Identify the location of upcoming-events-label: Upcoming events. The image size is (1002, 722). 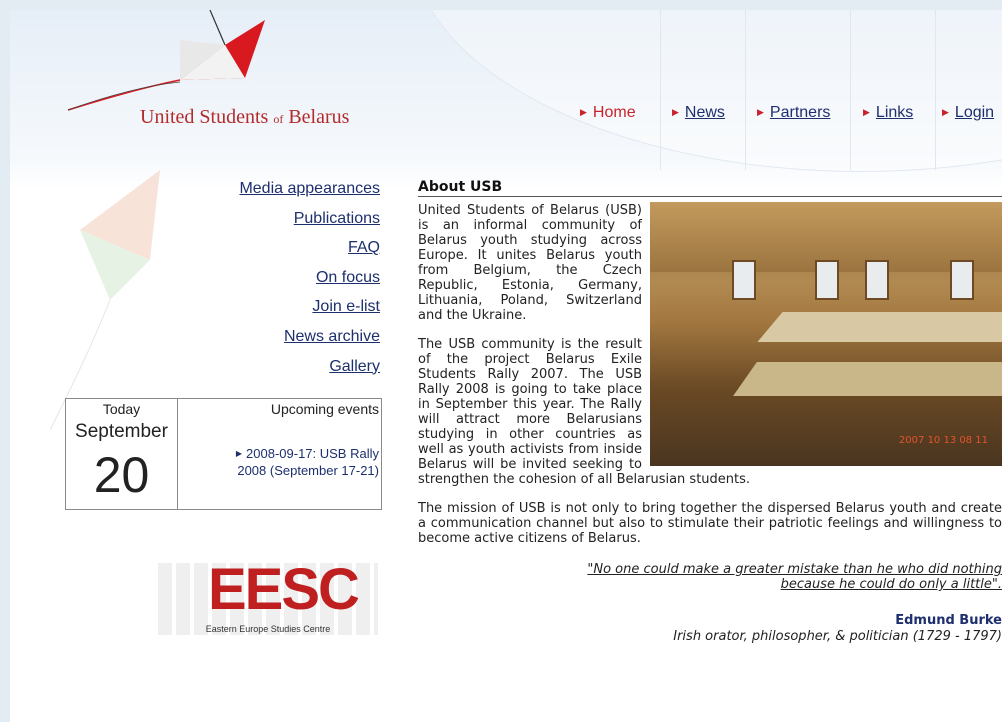
(324, 409).